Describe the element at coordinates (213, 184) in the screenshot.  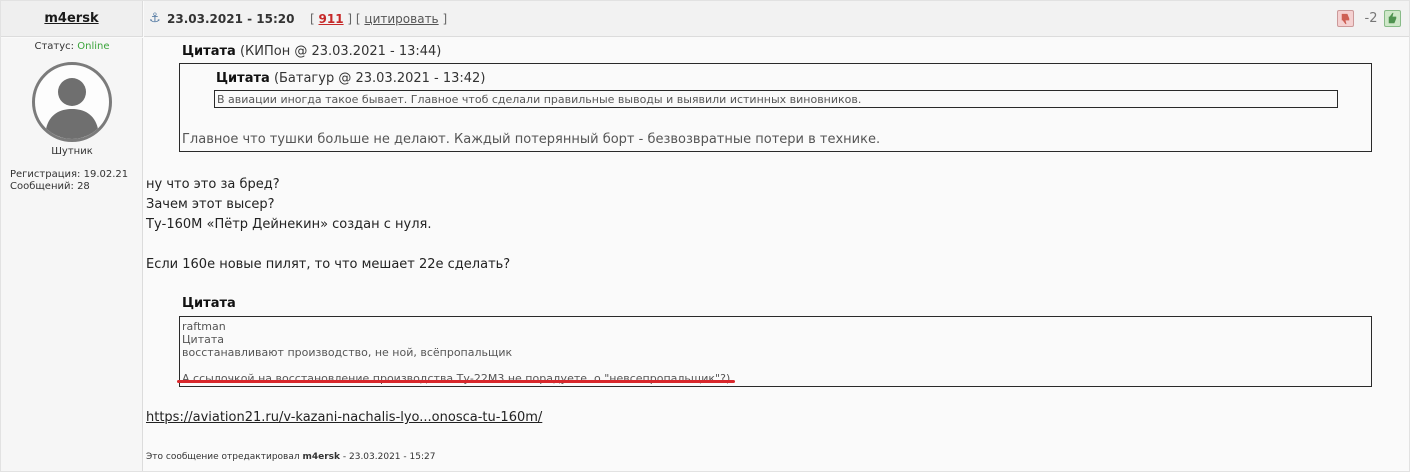
I see `body-line: ну что это за бред?` at that location.